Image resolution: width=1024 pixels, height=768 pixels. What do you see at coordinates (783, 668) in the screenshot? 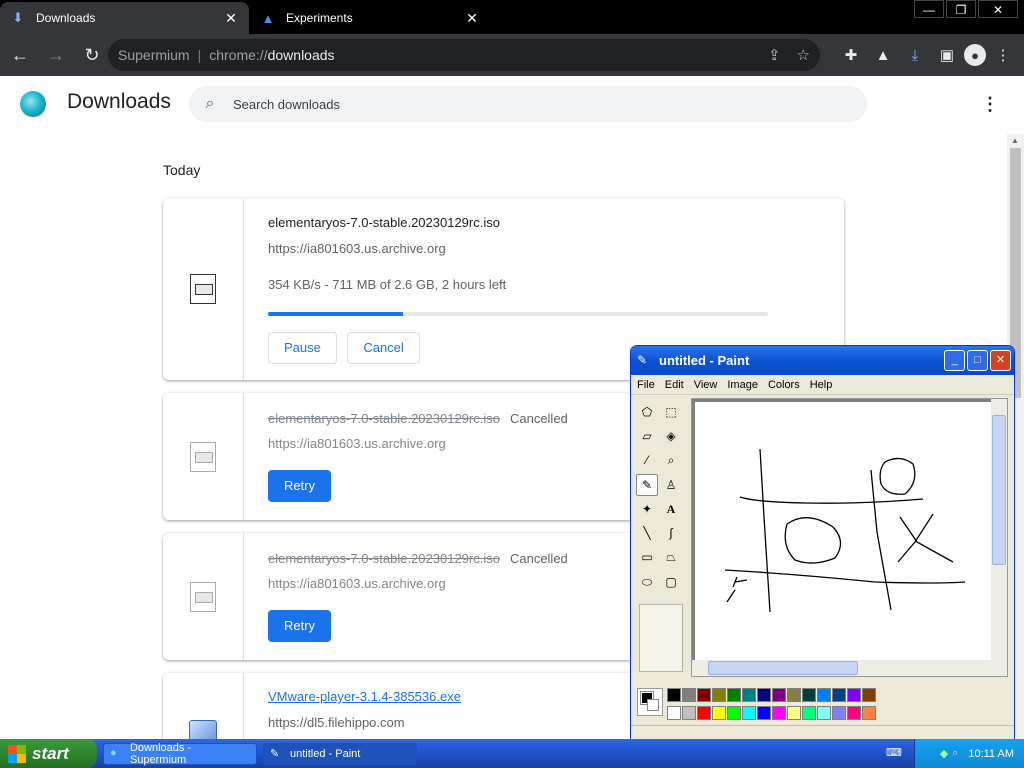
I see `paint-hscroll-thumb` at bounding box center [783, 668].